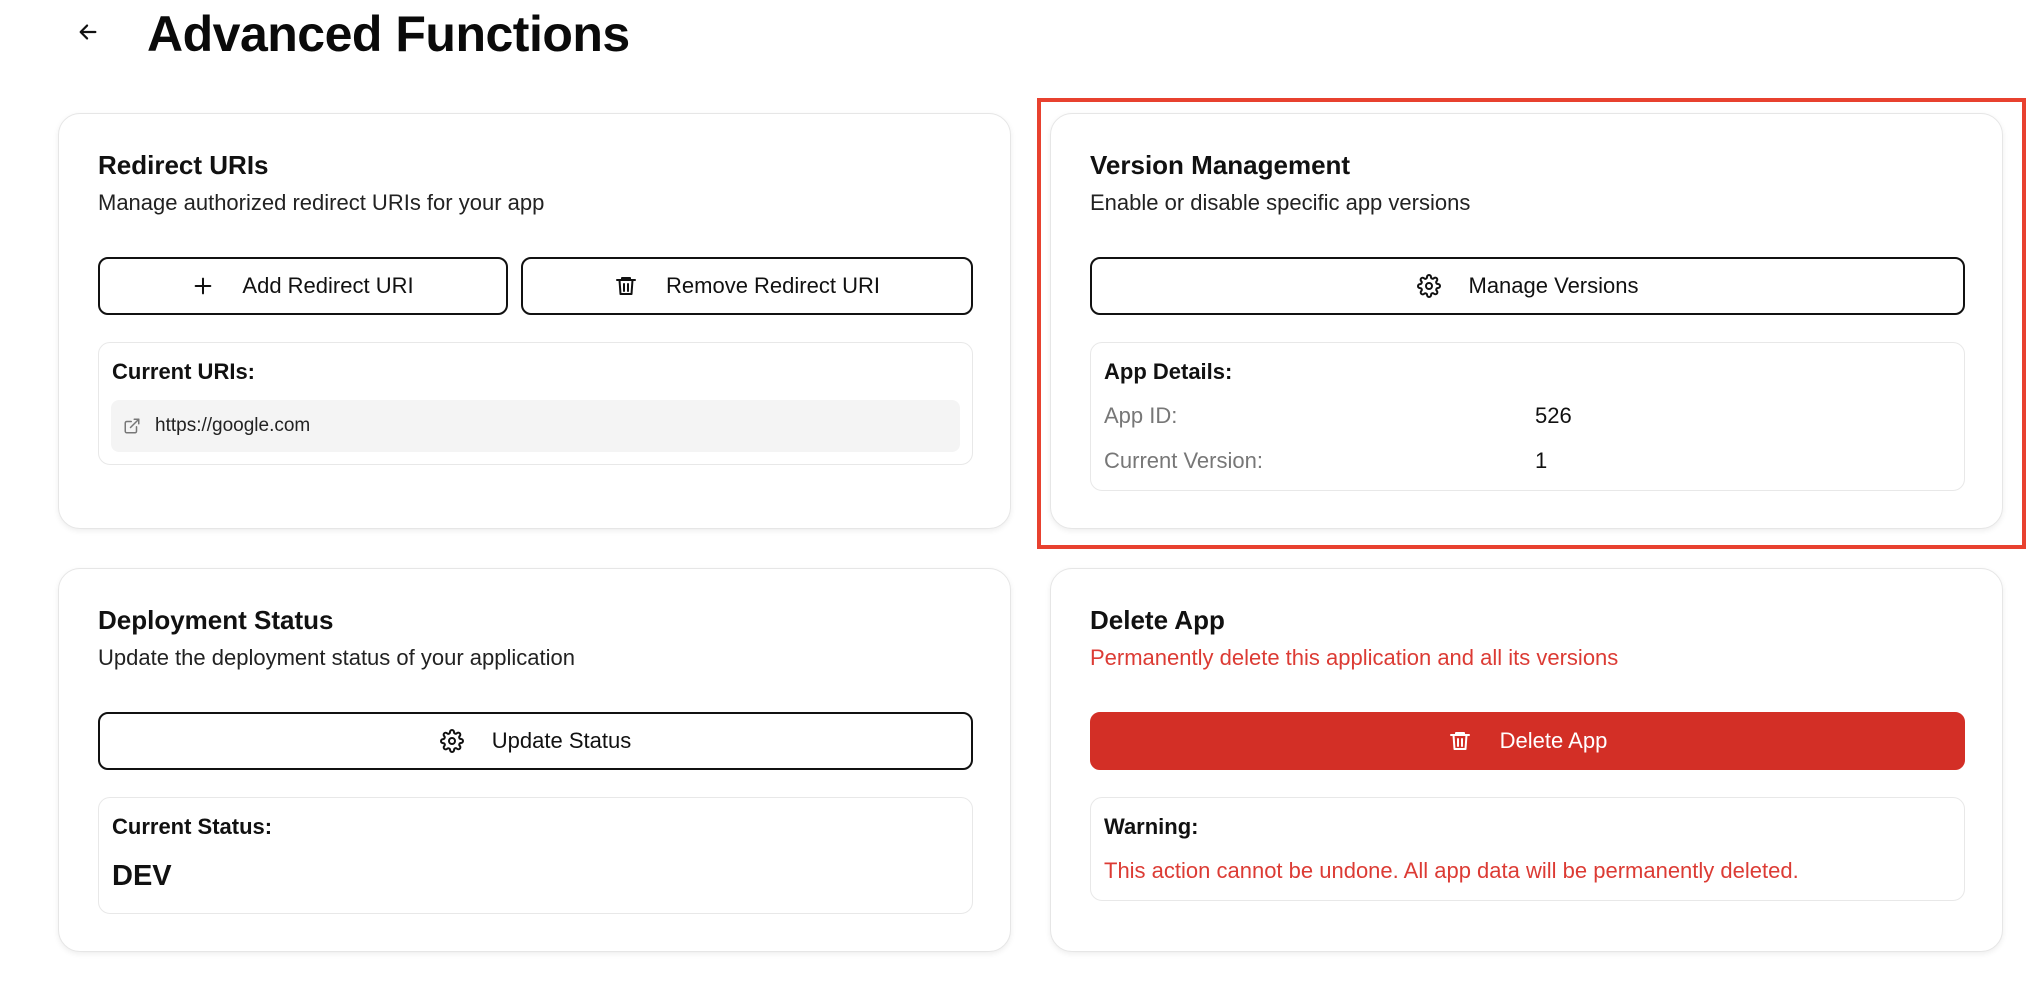 This screenshot has width=2042, height=996. Describe the element at coordinates (1541, 460) in the screenshot. I see `current-version-value: 1` at that location.